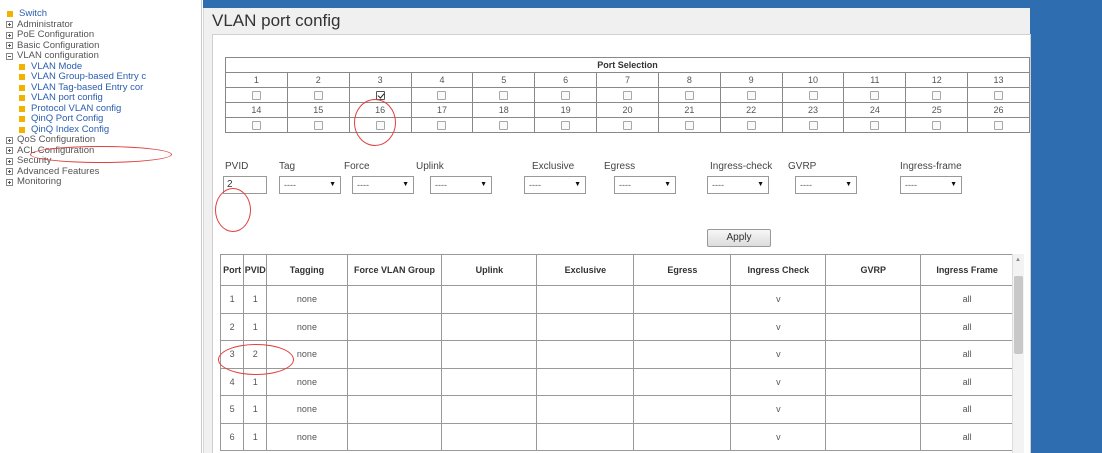 The height and width of the screenshot is (453, 1102). What do you see at coordinates (232, 354) in the screenshot?
I see `table-cell: 3` at bounding box center [232, 354].